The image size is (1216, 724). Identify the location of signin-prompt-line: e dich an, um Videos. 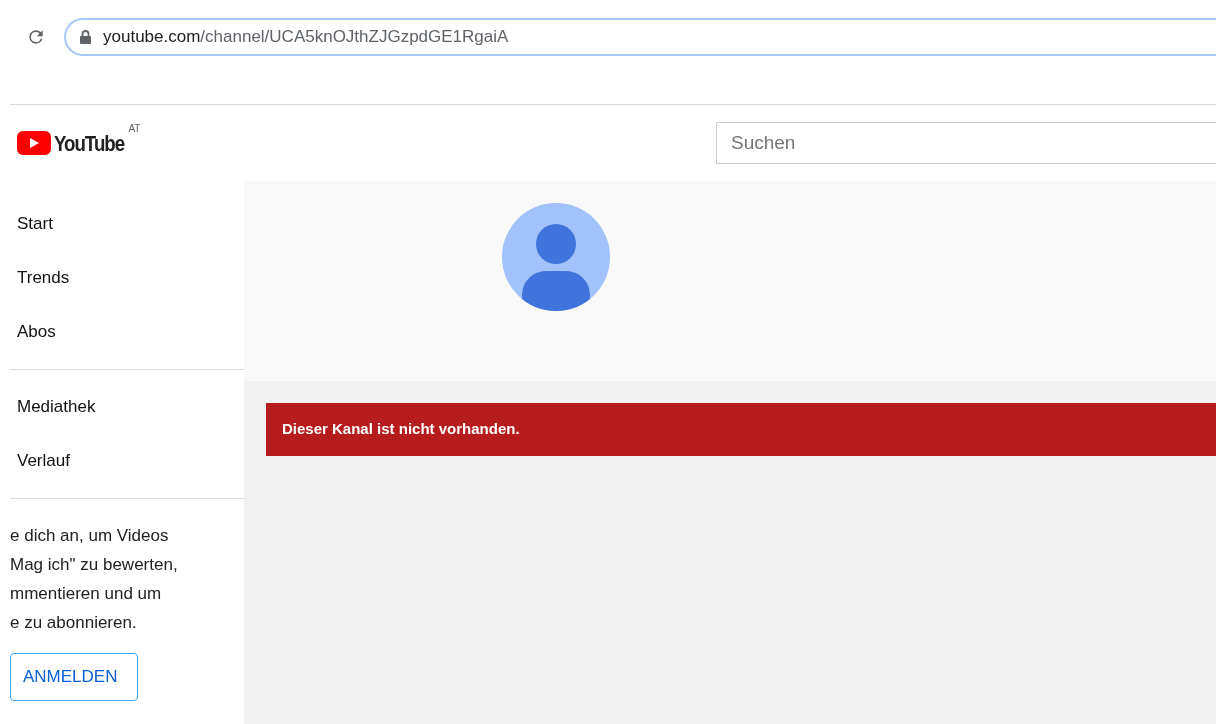
(90, 536).